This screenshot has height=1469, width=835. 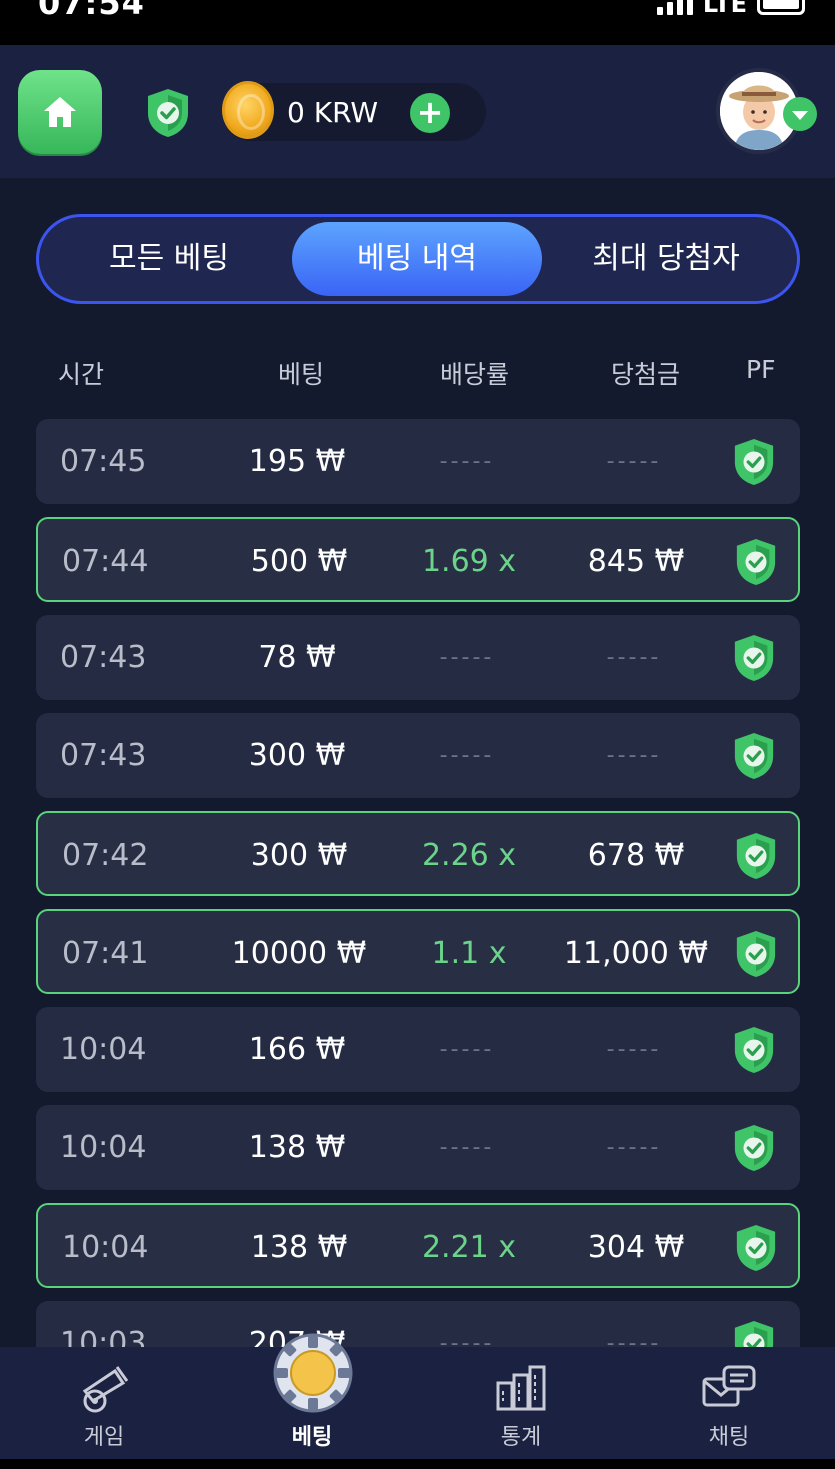 I want to click on nav-bets: 베팅, so click(x=312, y=1401).